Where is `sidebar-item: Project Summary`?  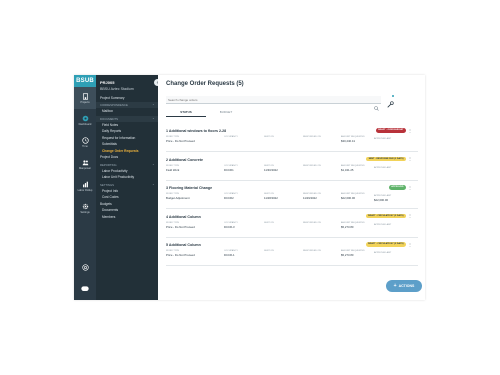
sidebar-item: Project Summary is located at coordinates (127, 98).